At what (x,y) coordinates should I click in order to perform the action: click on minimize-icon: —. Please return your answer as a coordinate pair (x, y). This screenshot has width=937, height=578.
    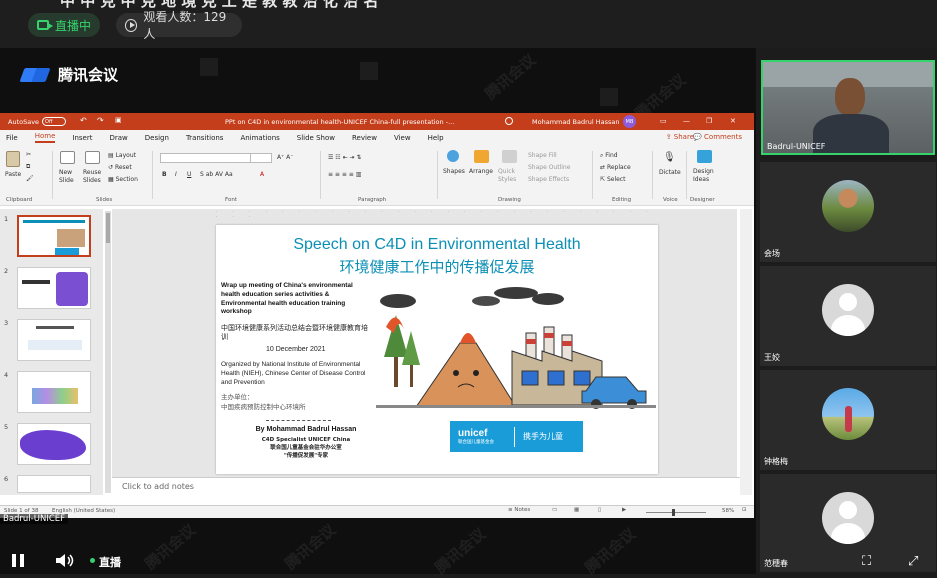
    Looking at the image, I should click on (686, 121).